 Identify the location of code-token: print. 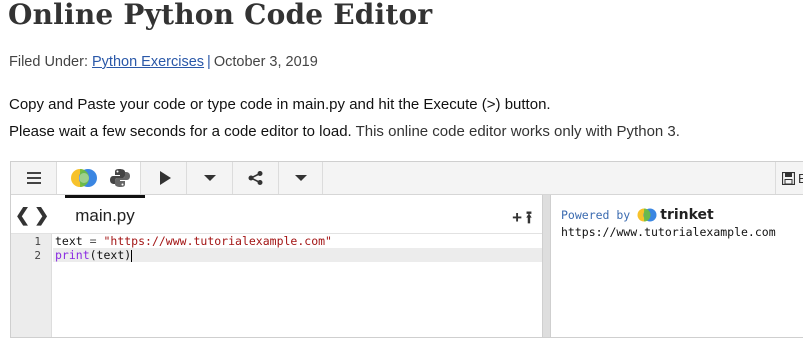
(72, 255).